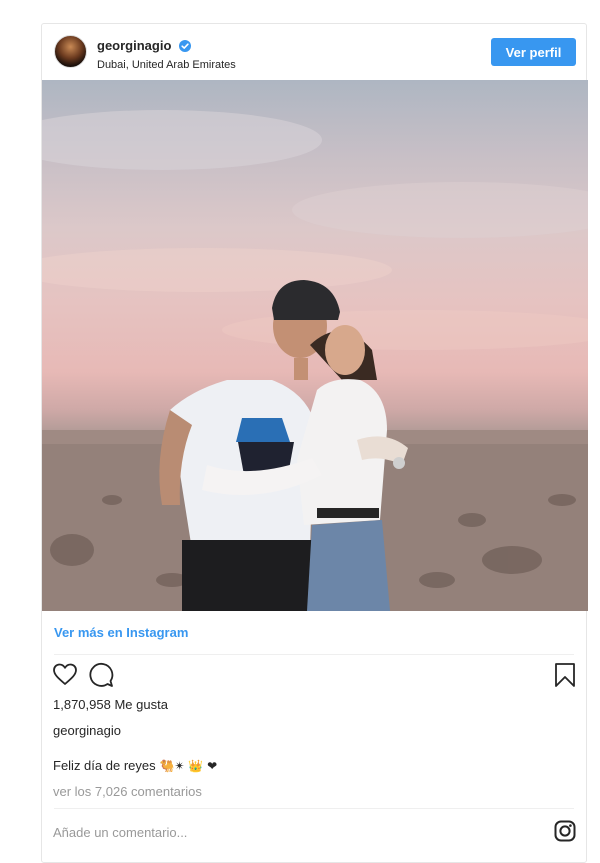 The width and height of the screenshot is (600, 863). I want to click on heart-icon, so click(65, 674).